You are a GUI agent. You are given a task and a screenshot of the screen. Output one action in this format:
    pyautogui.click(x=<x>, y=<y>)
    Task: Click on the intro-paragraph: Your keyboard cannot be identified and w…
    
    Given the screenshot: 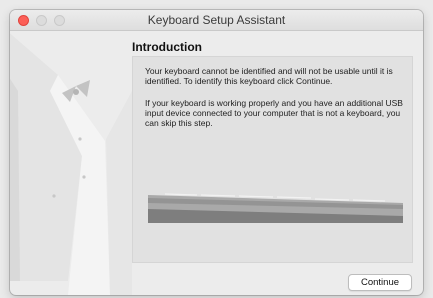 What is the action you would take?
    pyautogui.click(x=269, y=76)
    